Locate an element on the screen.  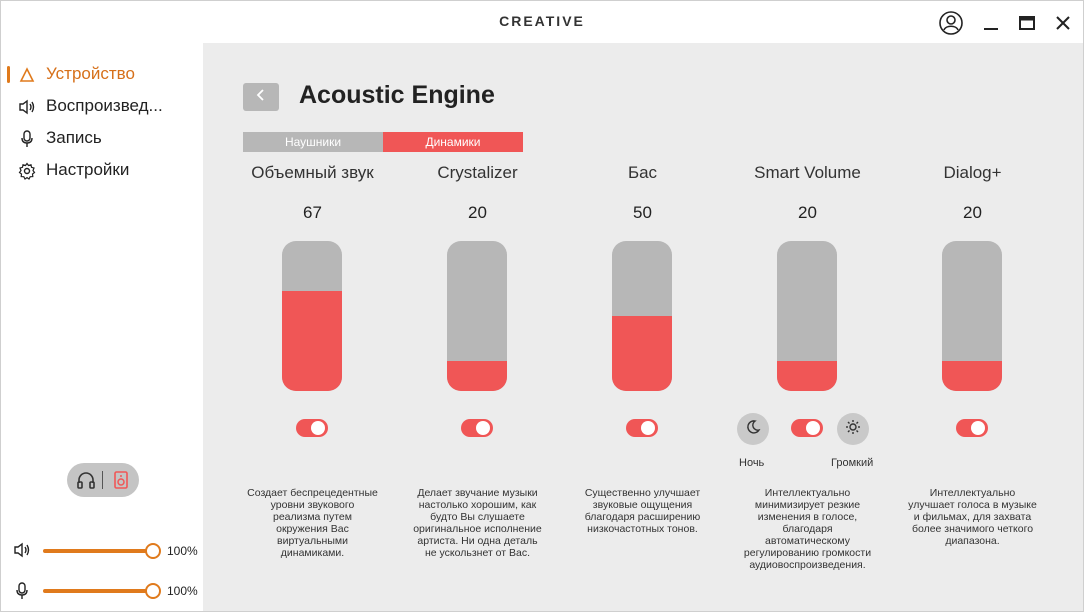
mic-volume-slider is located at coordinates (98, 591).